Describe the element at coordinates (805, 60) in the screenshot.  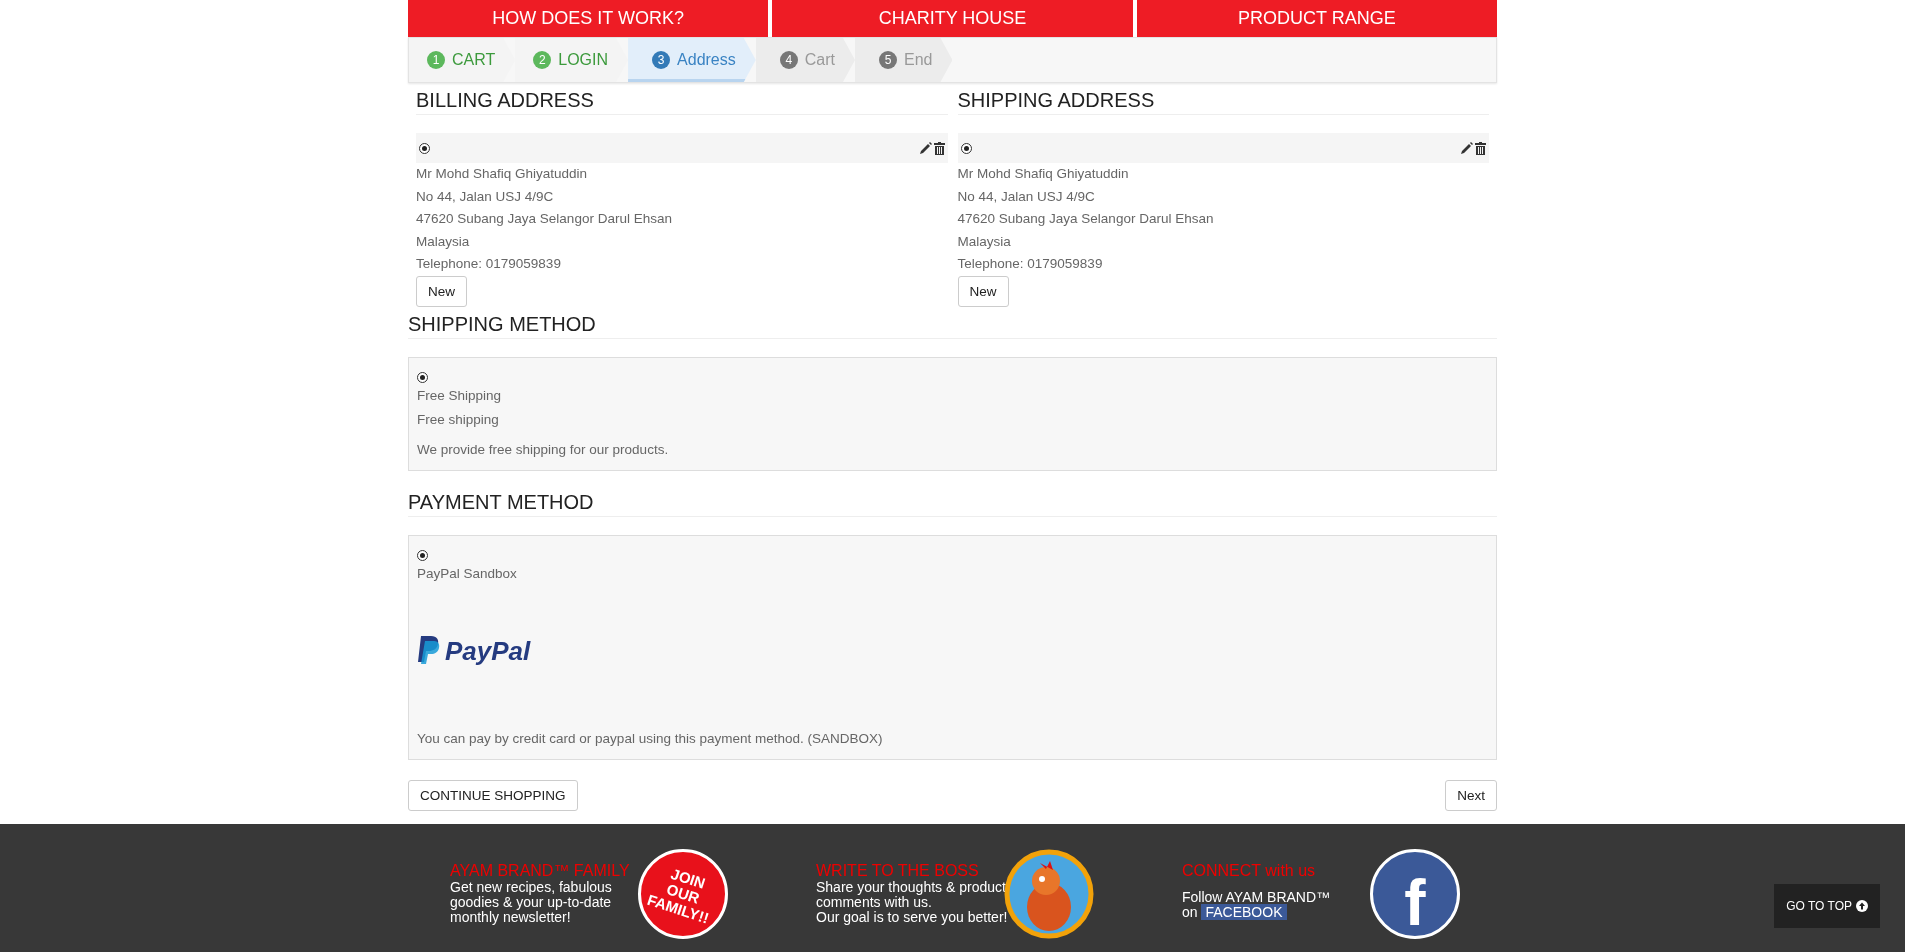
I see `checkout-step: 4 Cart` at that location.